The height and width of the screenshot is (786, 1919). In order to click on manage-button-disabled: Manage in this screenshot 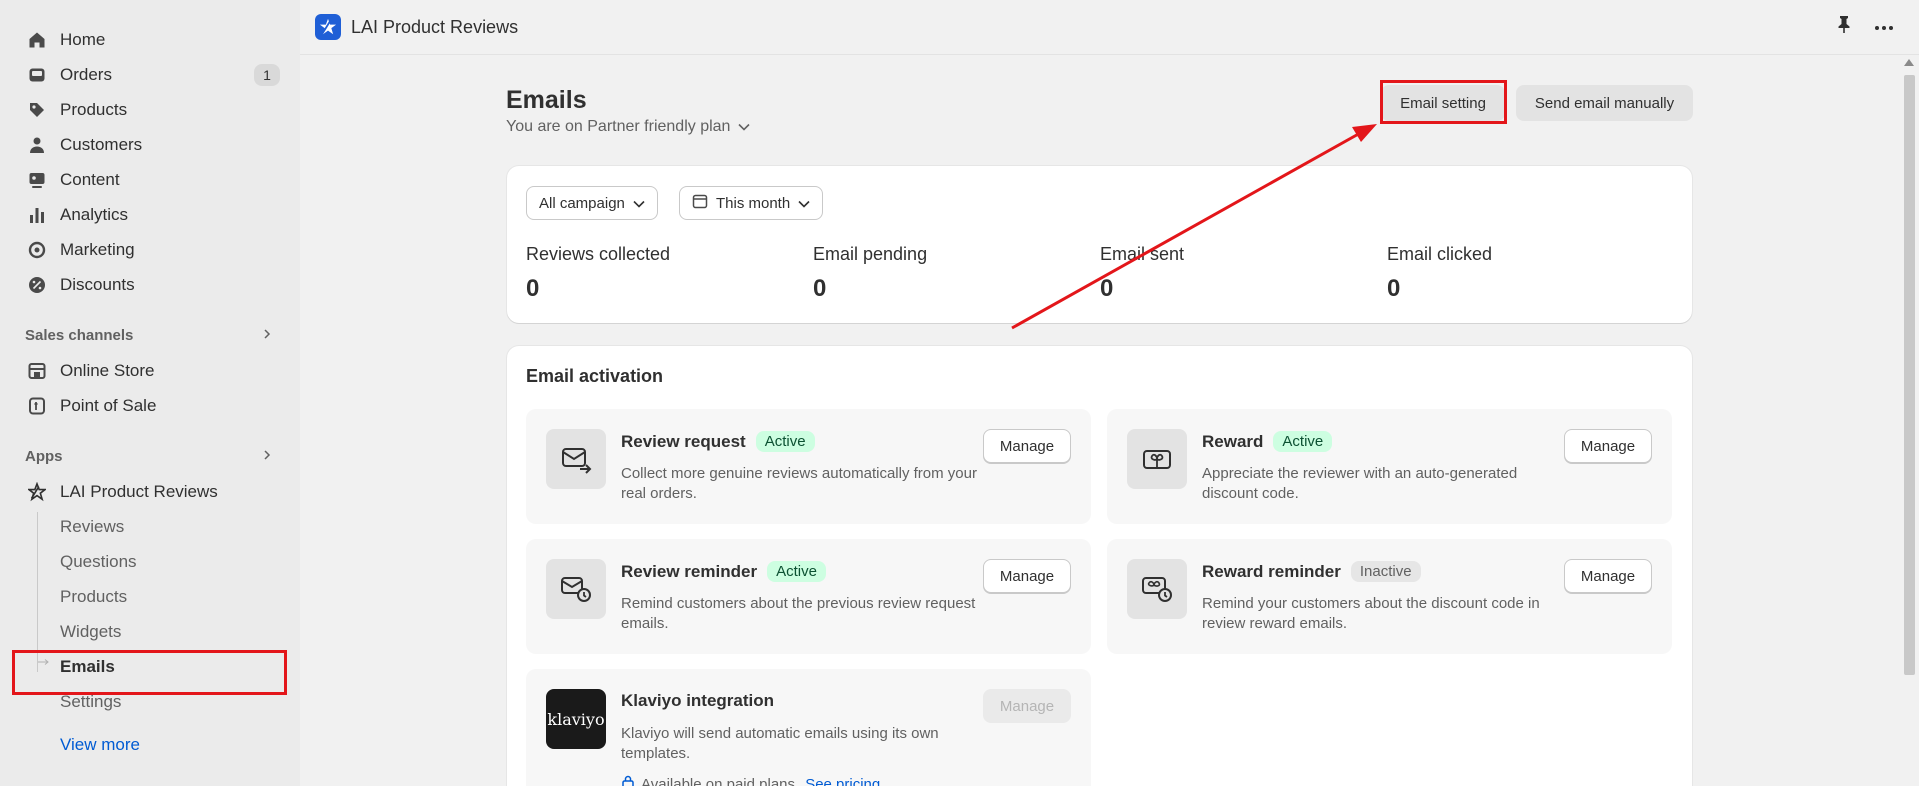, I will do `click(1027, 706)`.